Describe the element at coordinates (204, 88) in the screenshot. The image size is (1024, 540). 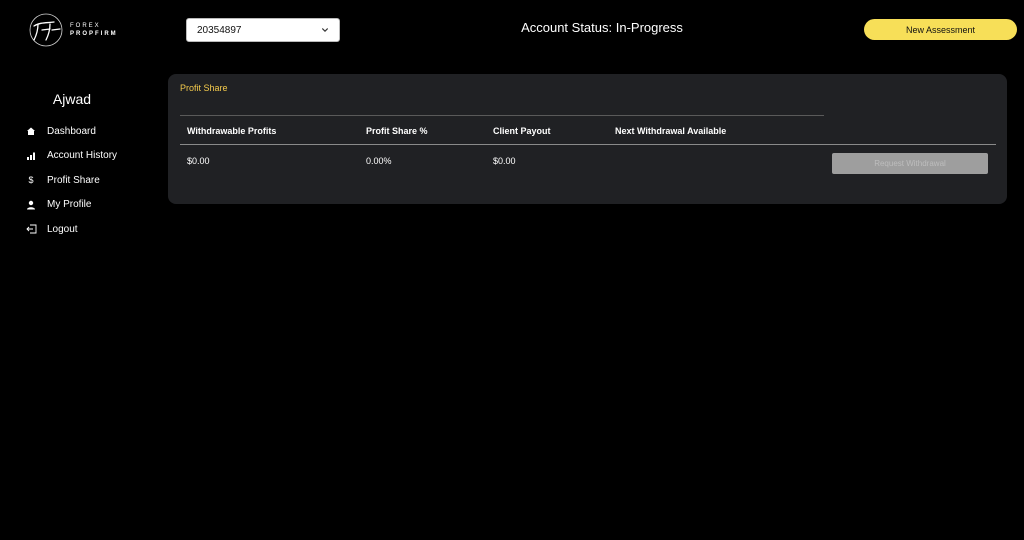
I see `card-title: Profit Share` at that location.